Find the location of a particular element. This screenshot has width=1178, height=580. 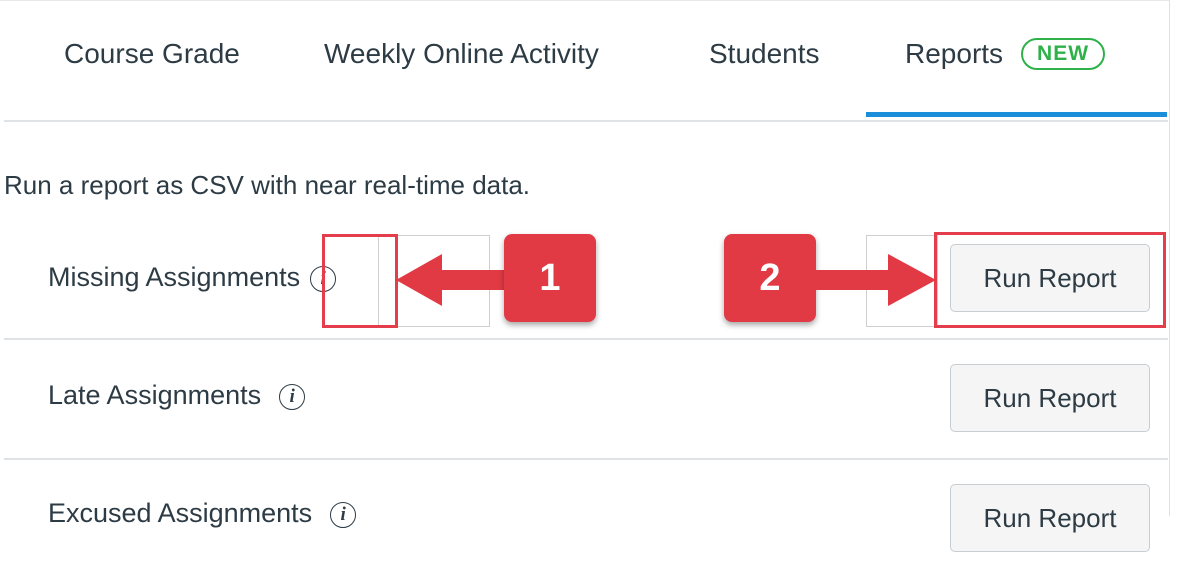

tab-weekly-online-activity-label: Weekly Online Activity is located at coordinates (461, 53).